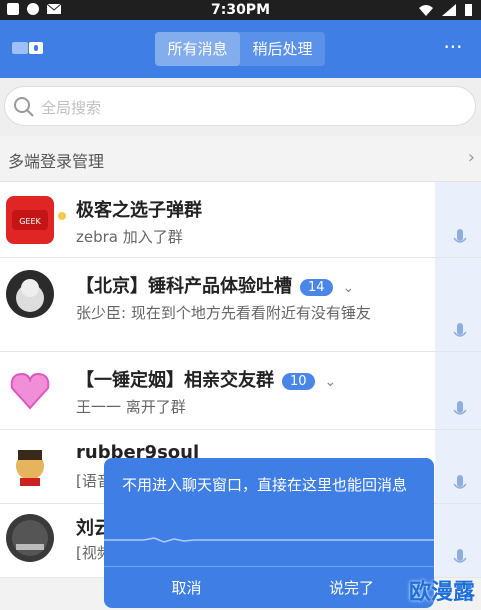 This screenshot has width=481, height=610. Describe the element at coordinates (441, 592) in the screenshot. I see `watermark: 欧漫露` at that location.